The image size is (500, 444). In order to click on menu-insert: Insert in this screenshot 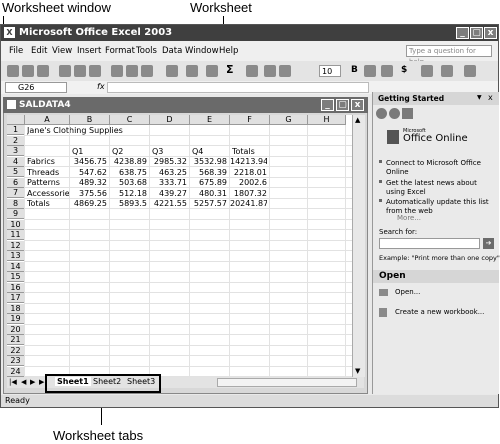, I will do `click(89, 51)`.